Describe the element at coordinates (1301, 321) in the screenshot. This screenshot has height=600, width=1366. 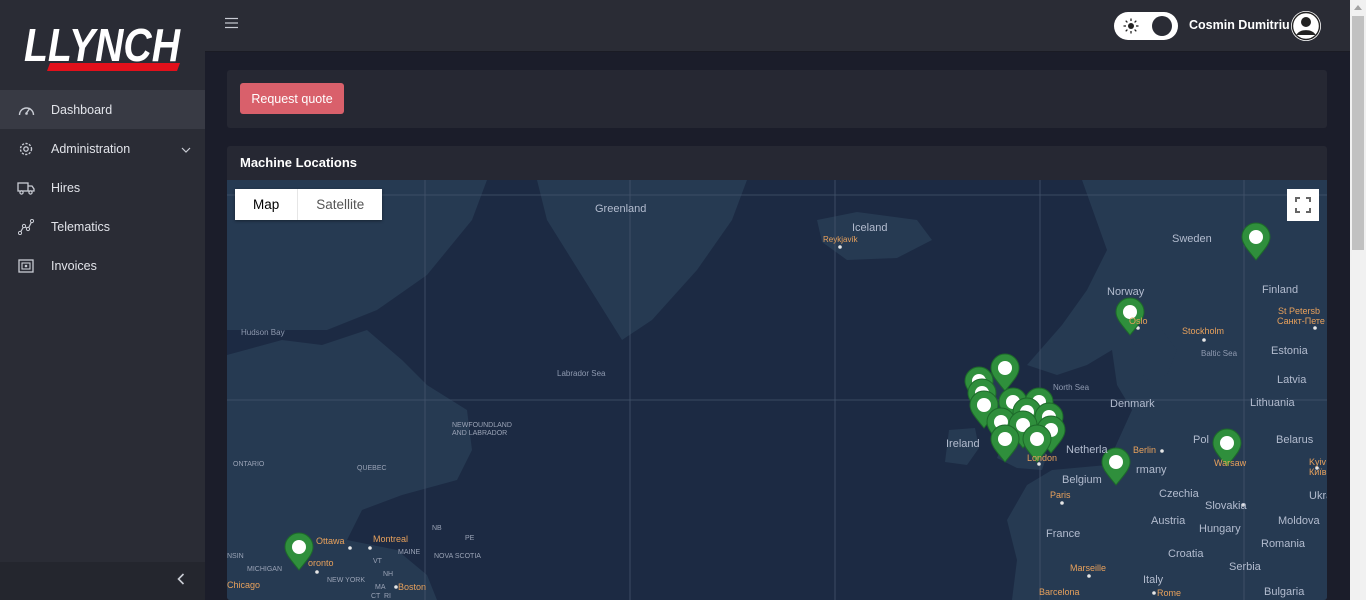
I see `map-label: Санкт-Пете` at that location.